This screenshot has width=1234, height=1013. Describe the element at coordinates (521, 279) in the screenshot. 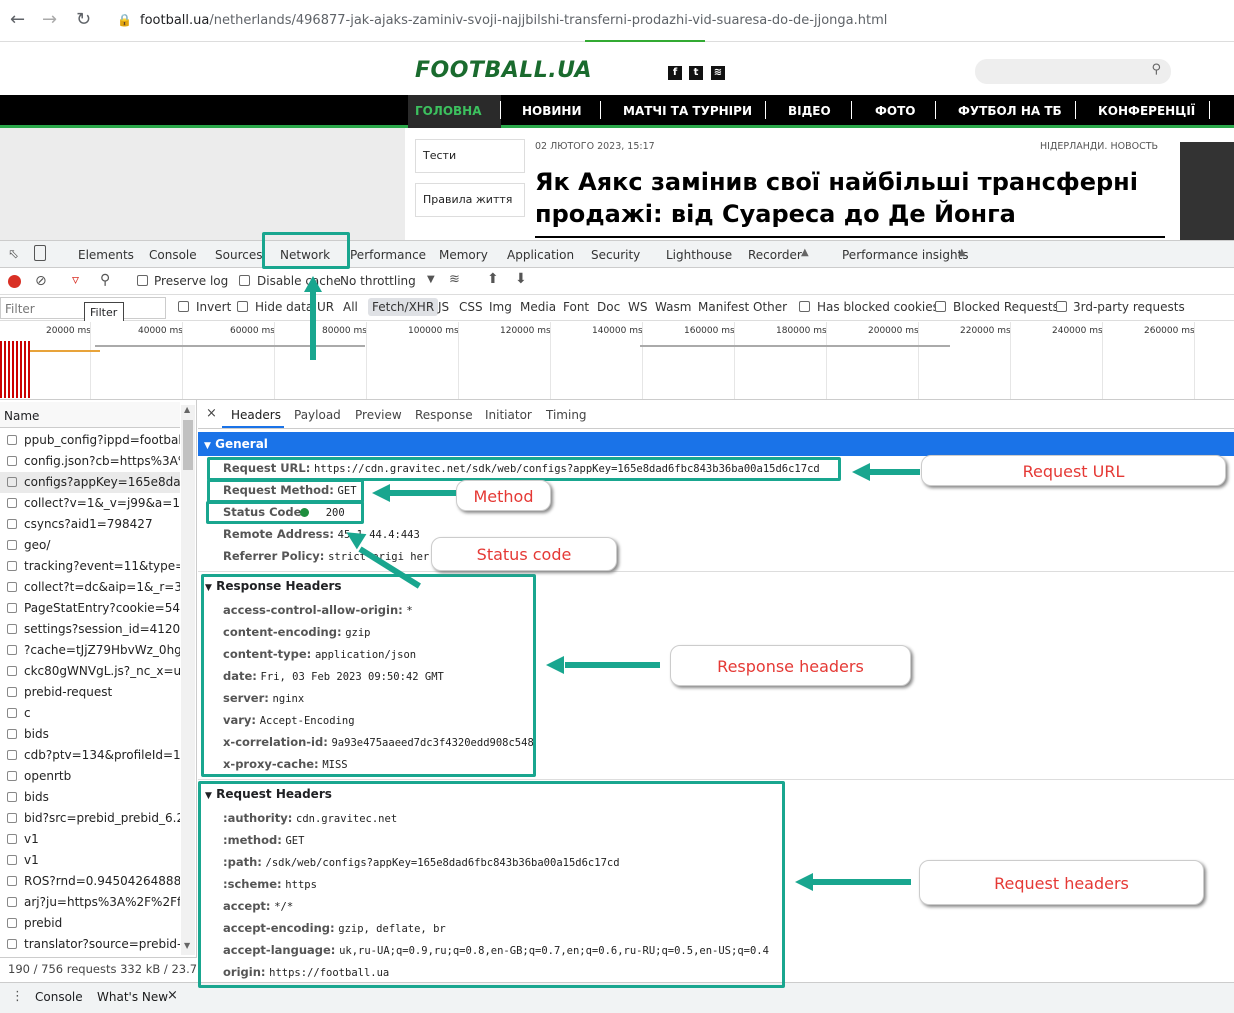

I see `export-har-icon: ⬇` at that location.